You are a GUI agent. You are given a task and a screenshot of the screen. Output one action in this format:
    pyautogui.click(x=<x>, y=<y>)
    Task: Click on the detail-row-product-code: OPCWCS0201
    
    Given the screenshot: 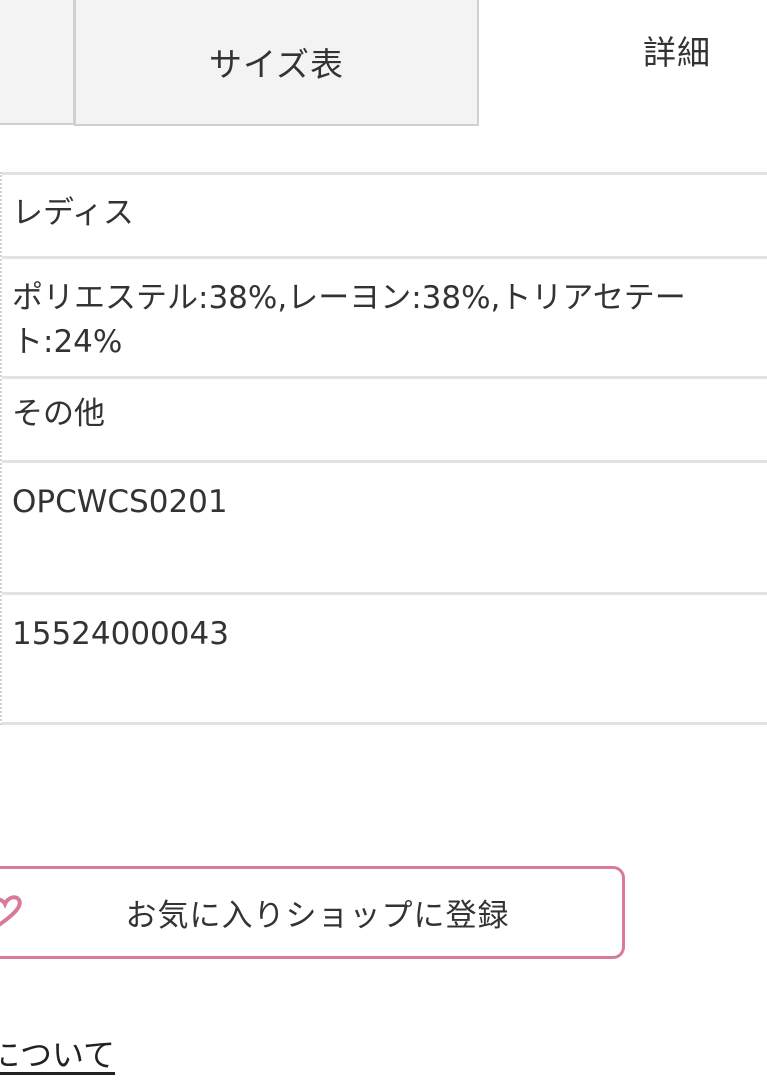 What is the action you would take?
    pyautogui.click(x=384, y=526)
    